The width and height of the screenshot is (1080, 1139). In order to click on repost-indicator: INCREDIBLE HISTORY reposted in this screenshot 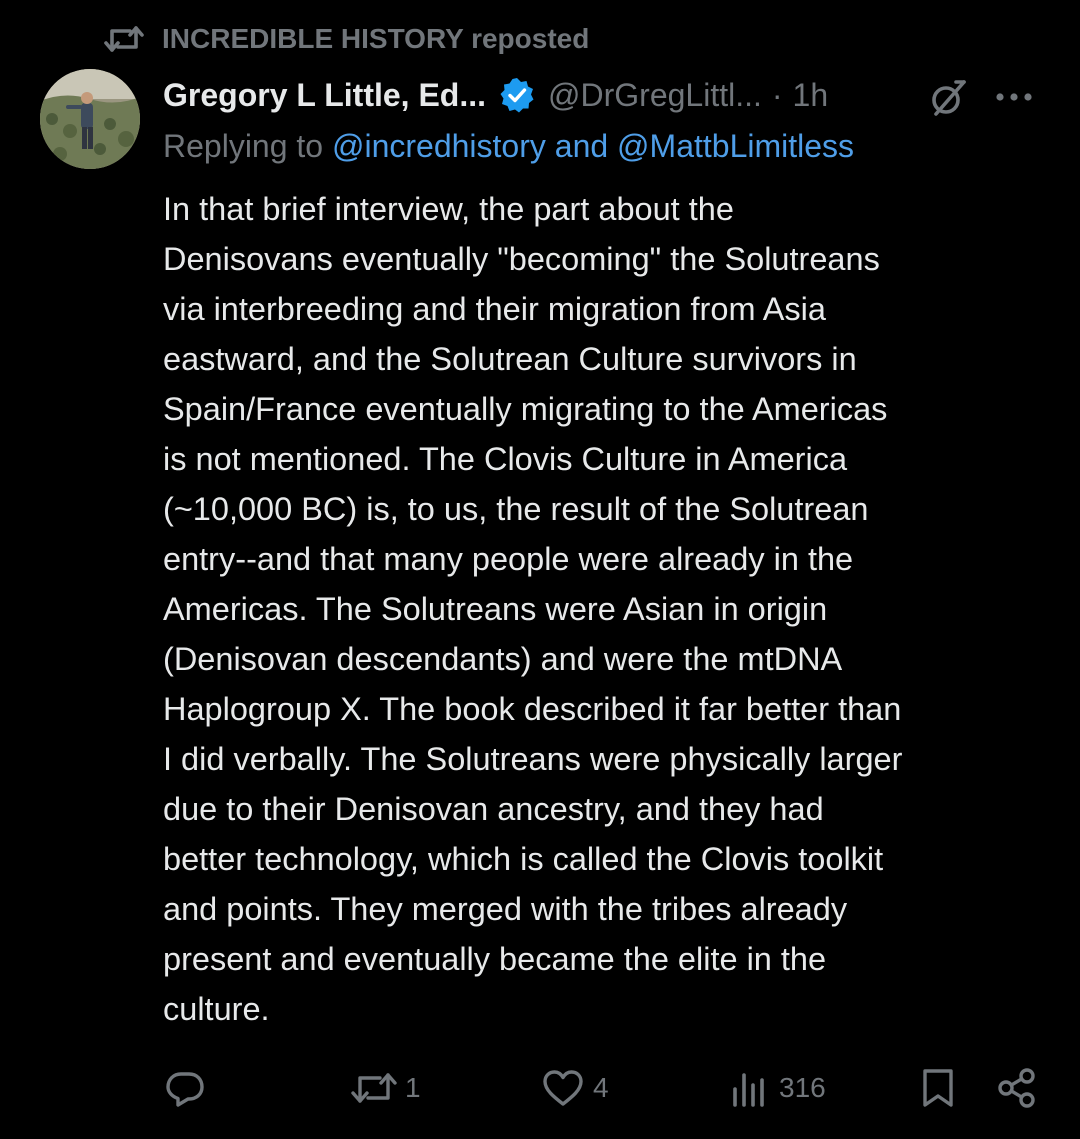, I will do `click(346, 39)`.